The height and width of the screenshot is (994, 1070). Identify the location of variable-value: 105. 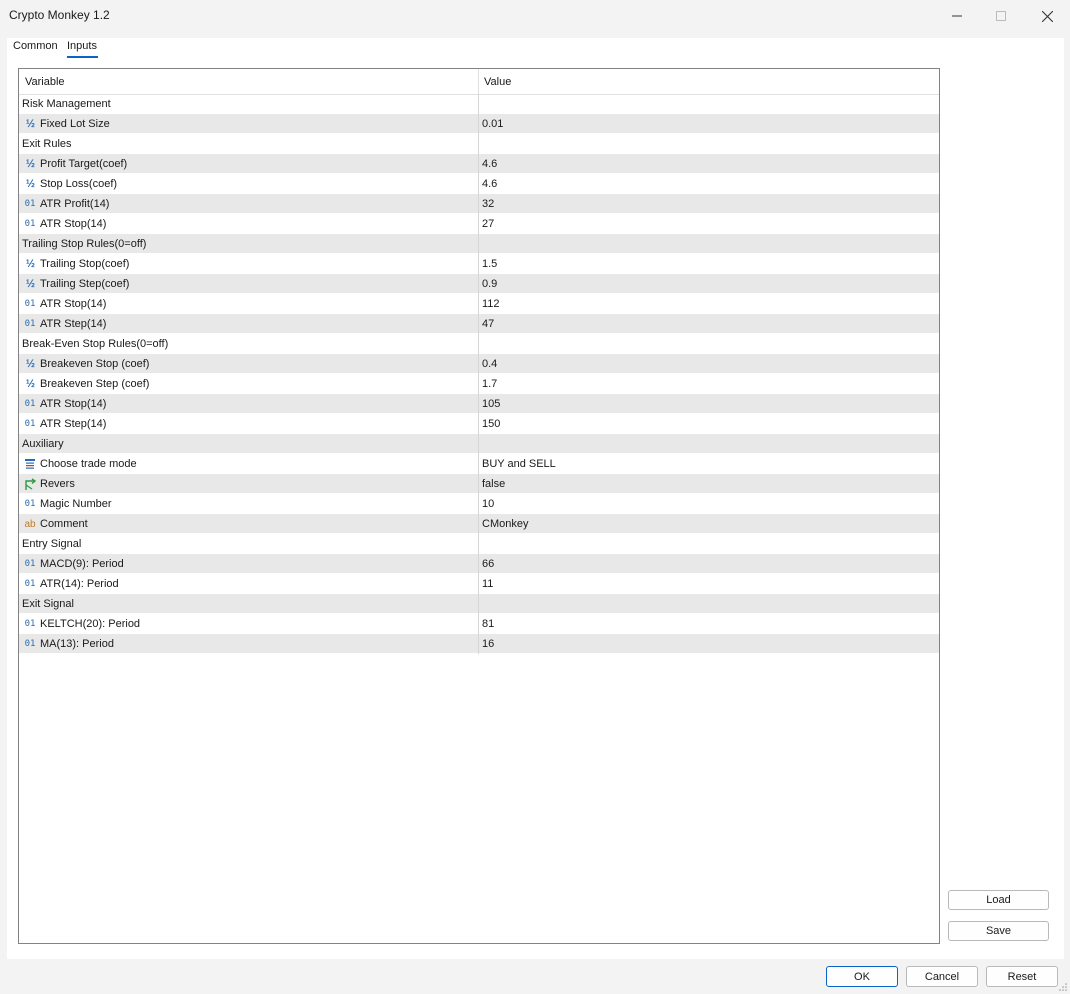
(491, 404).